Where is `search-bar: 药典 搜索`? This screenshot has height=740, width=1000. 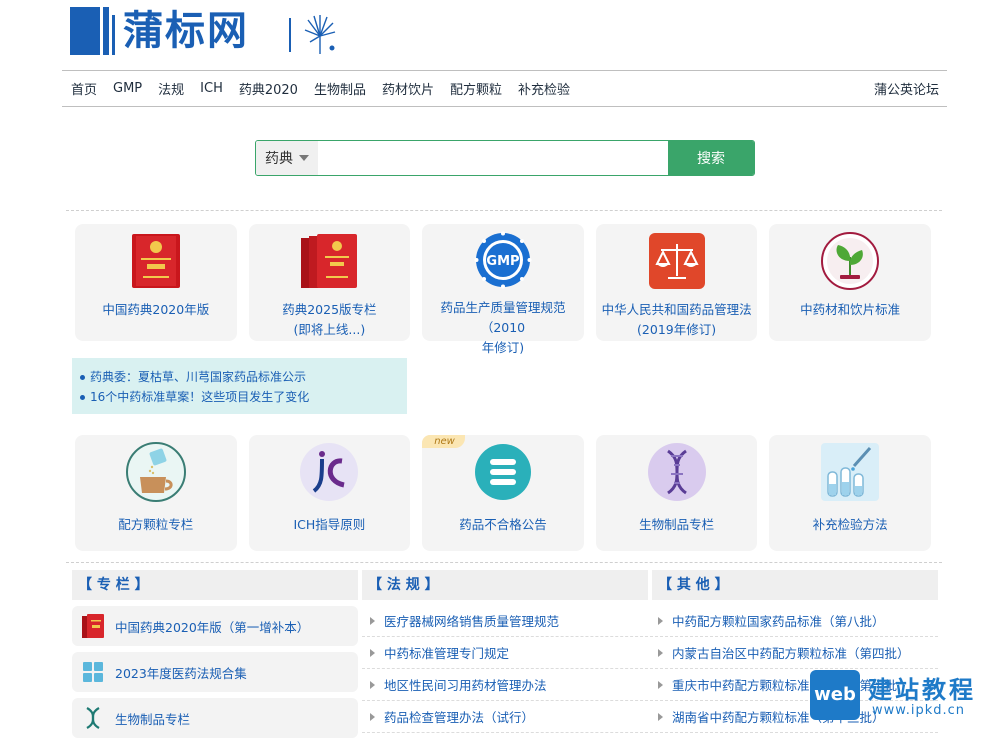 search-bar: 药典 搜索 is located at coordinates (505, 158).